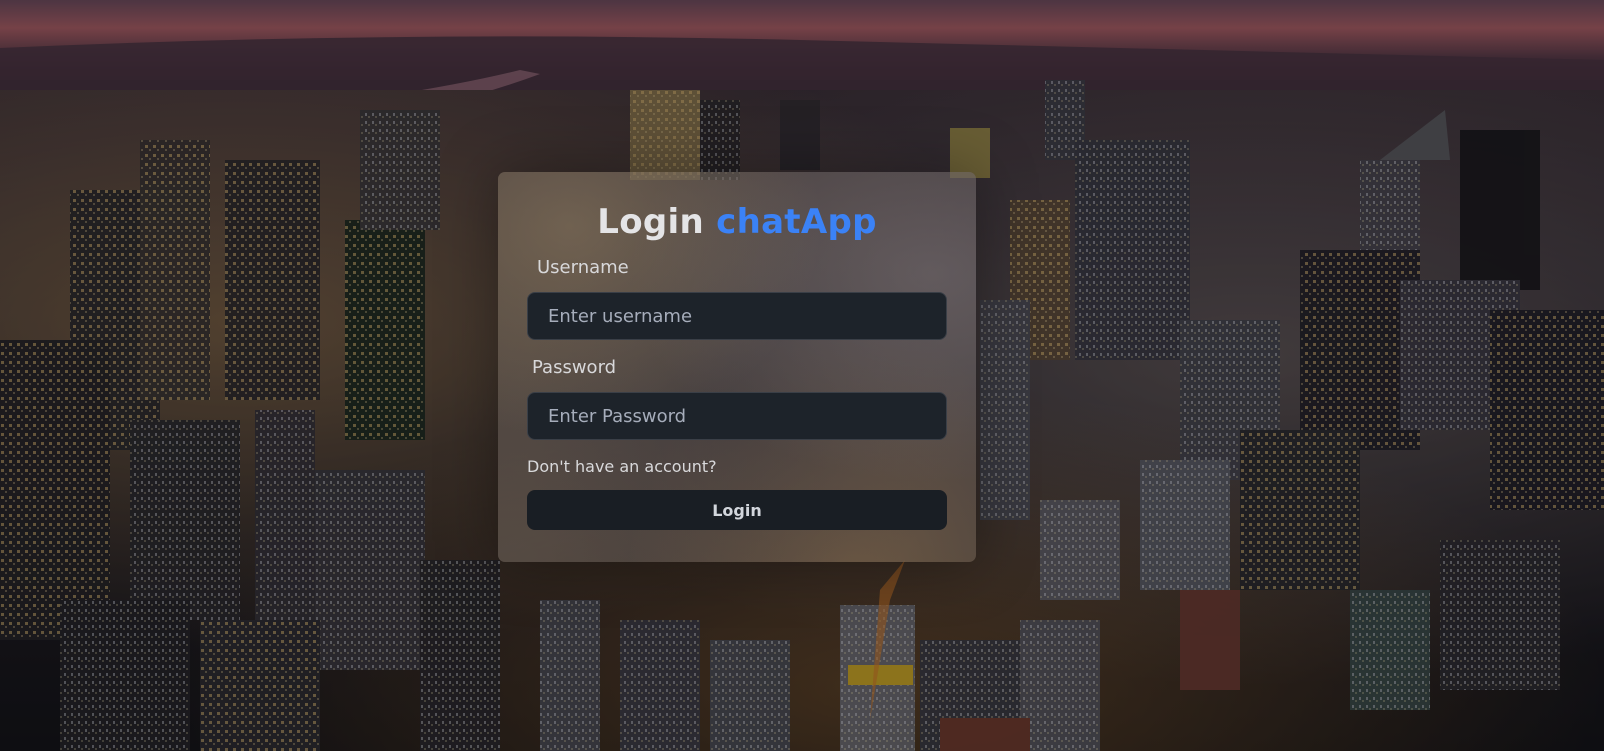 This screenshot has width=1604, height=751. Describe the element at coordinates (650, 222) in the screenshot. I see `title-prefix: Login` at that location.